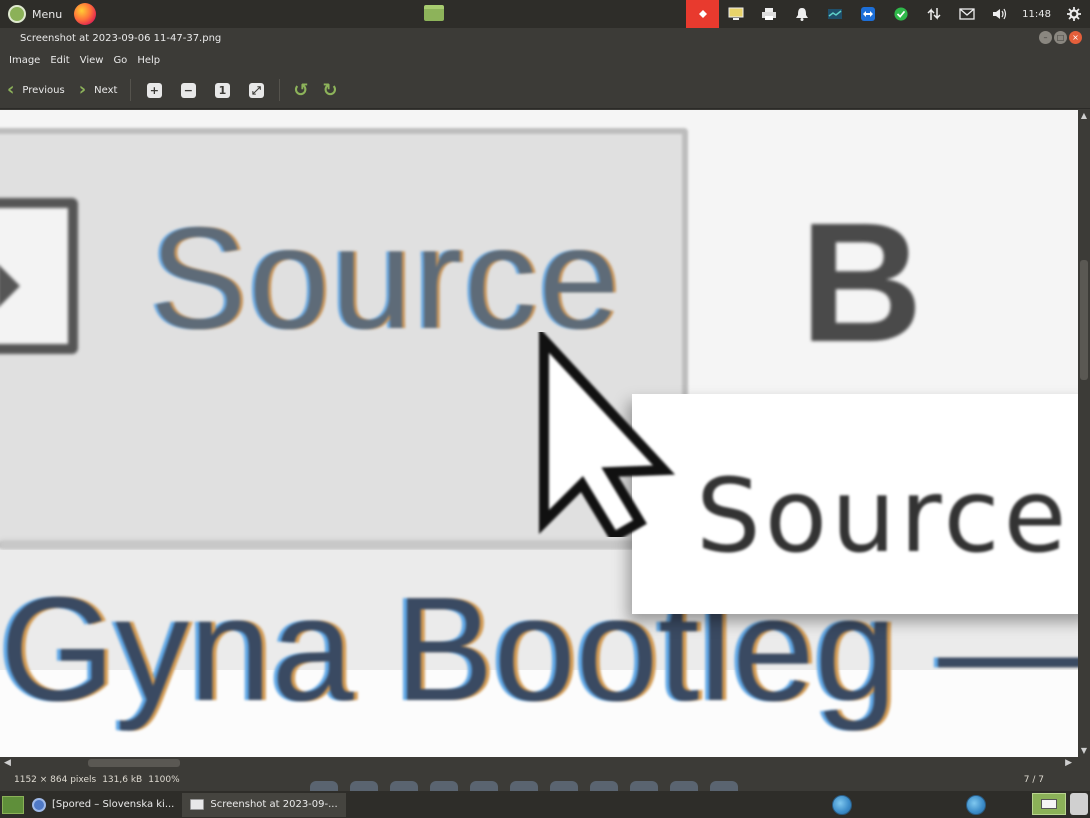  I want to click on network-transfer-icon, so click(933, 14).